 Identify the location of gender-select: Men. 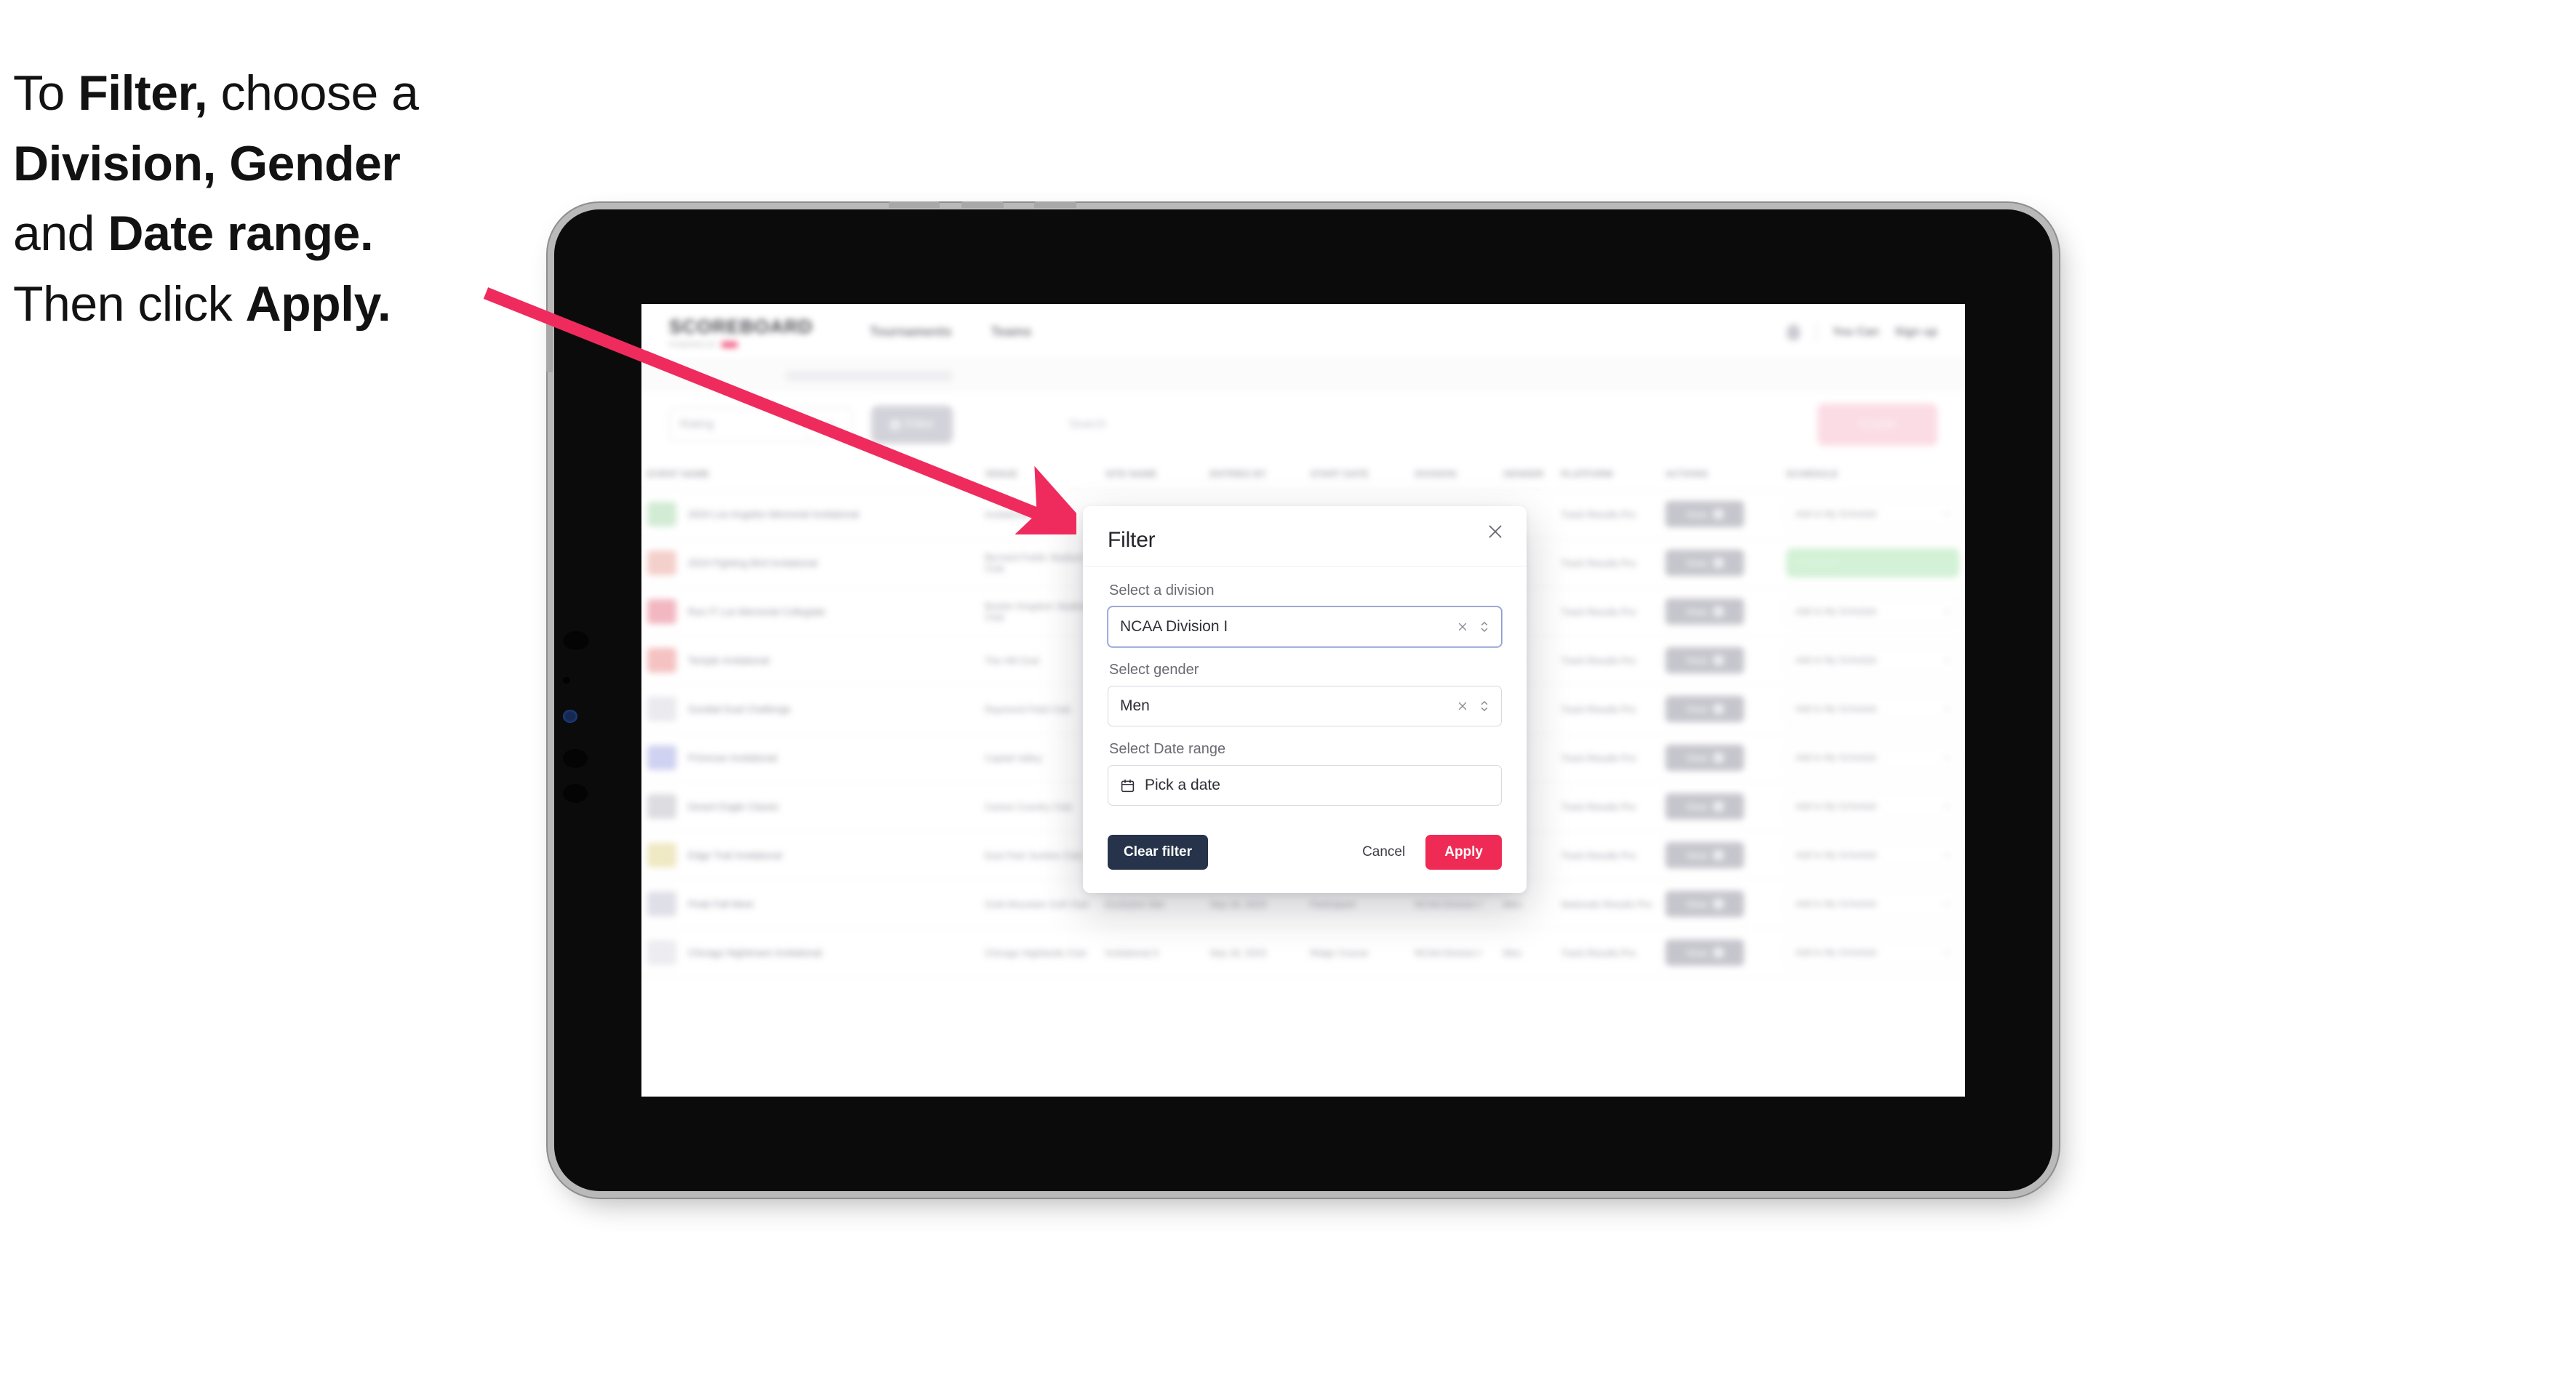
(1305, 706).